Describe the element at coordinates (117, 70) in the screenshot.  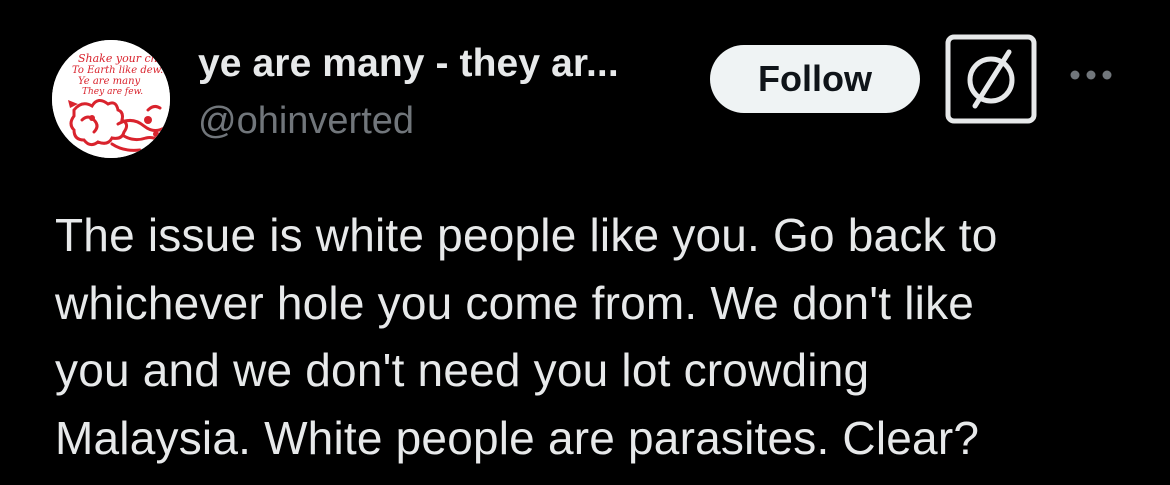
I see `svg-text: To Earth like dew.` at that location.